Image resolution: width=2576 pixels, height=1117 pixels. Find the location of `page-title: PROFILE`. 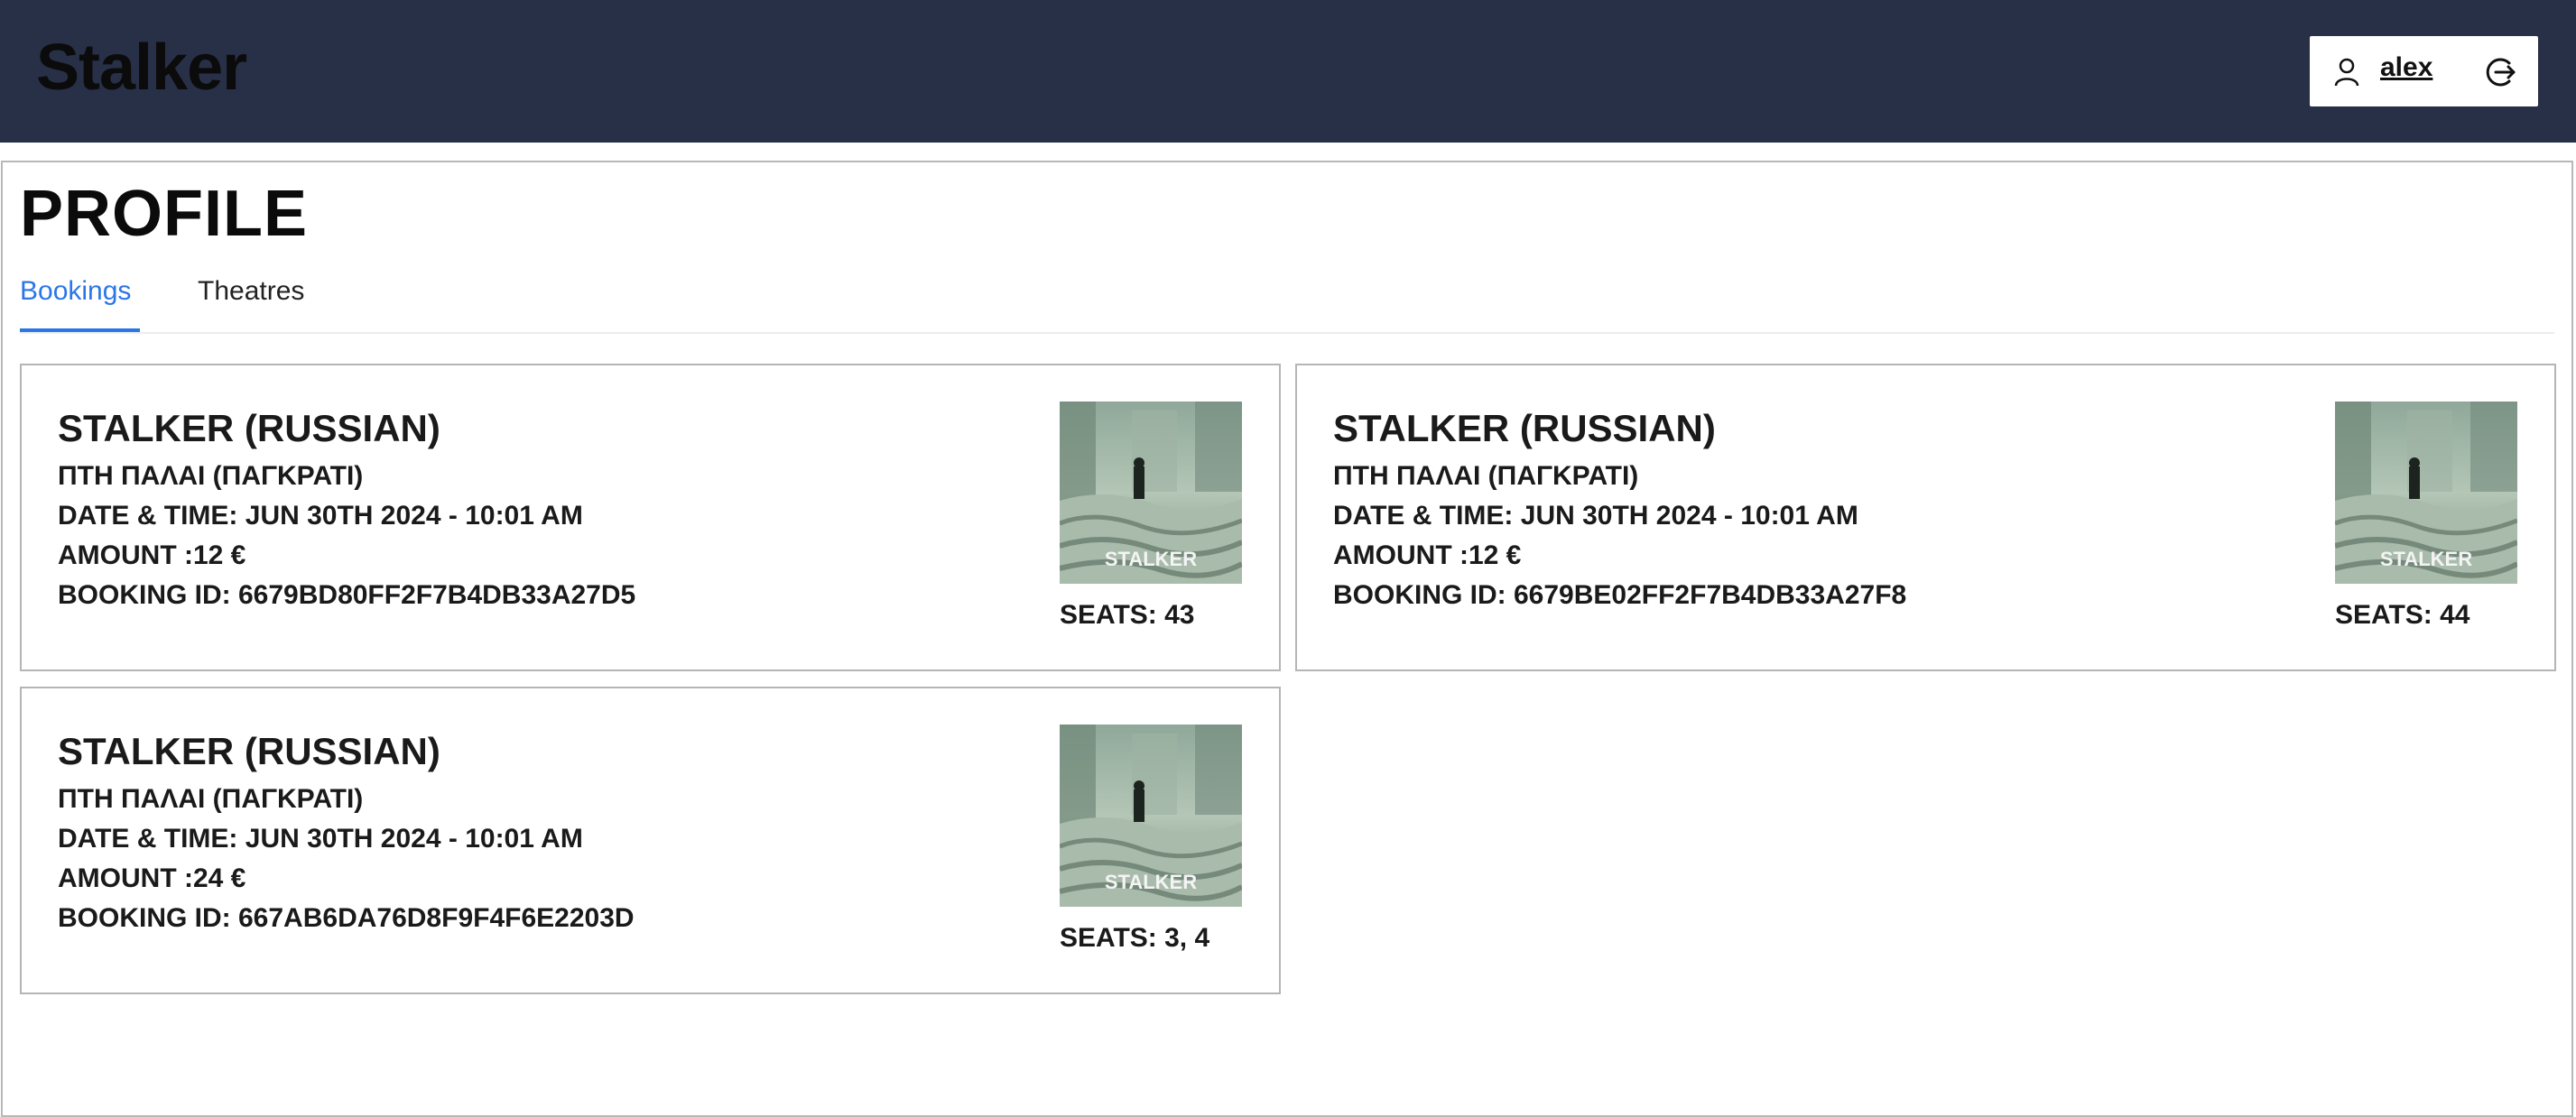

page-title: PROFILE is located at coordinates (164, 214).